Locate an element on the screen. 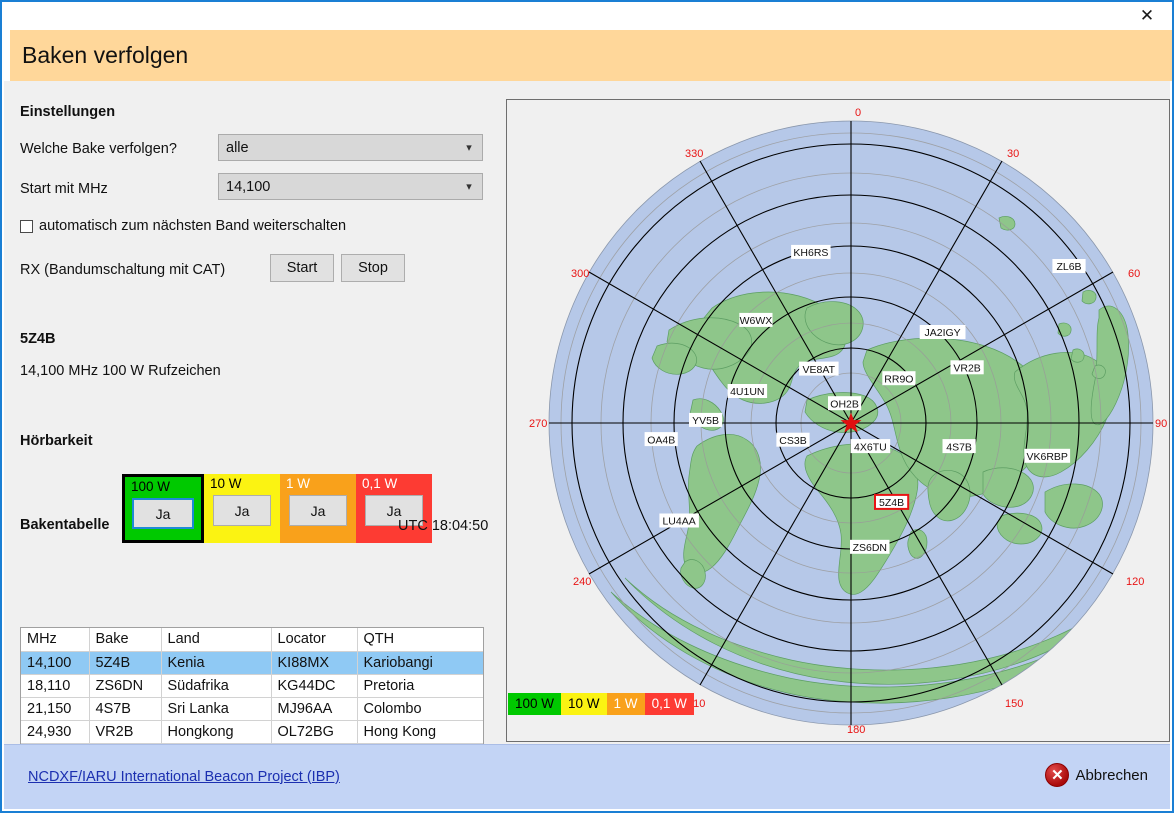  hearability-cell-10w: 10 W Ja is located at coordinates (242, 508).